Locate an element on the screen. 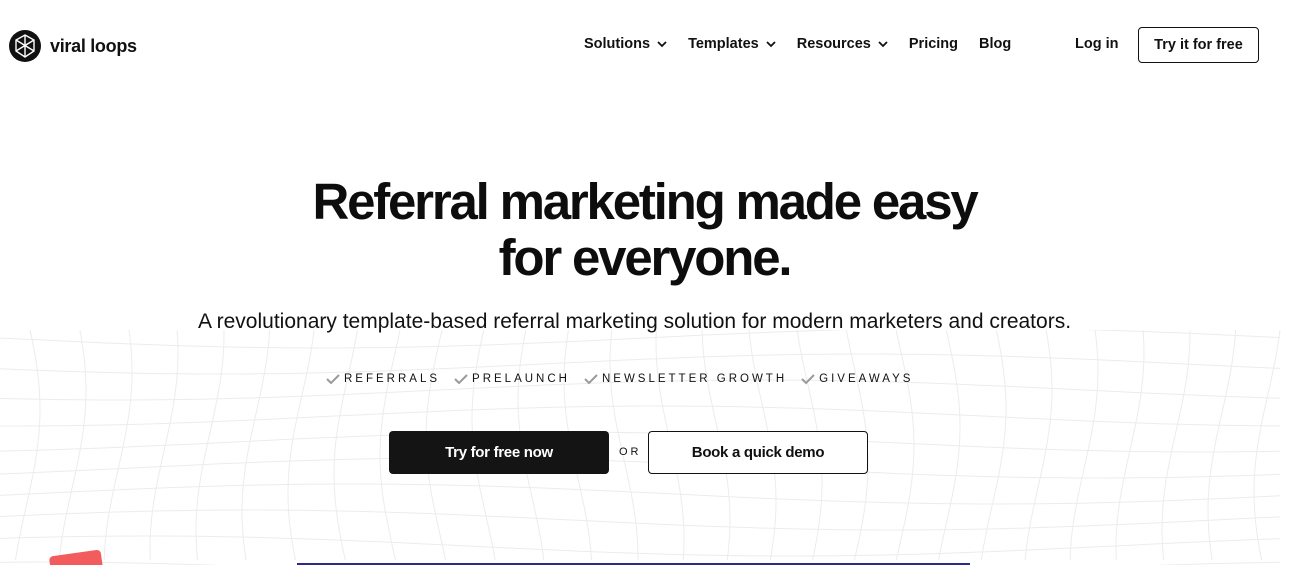 The image size is (1289, 565). login-link: Log in is located at coordinates (1097, 44).